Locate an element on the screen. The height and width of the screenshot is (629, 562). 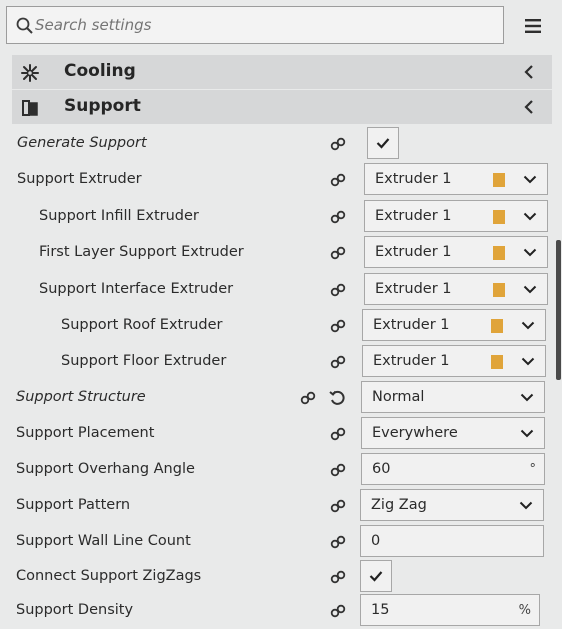
support-interface-extruder-dropdown: Extruder 1 is located at coordinates (456, 289).